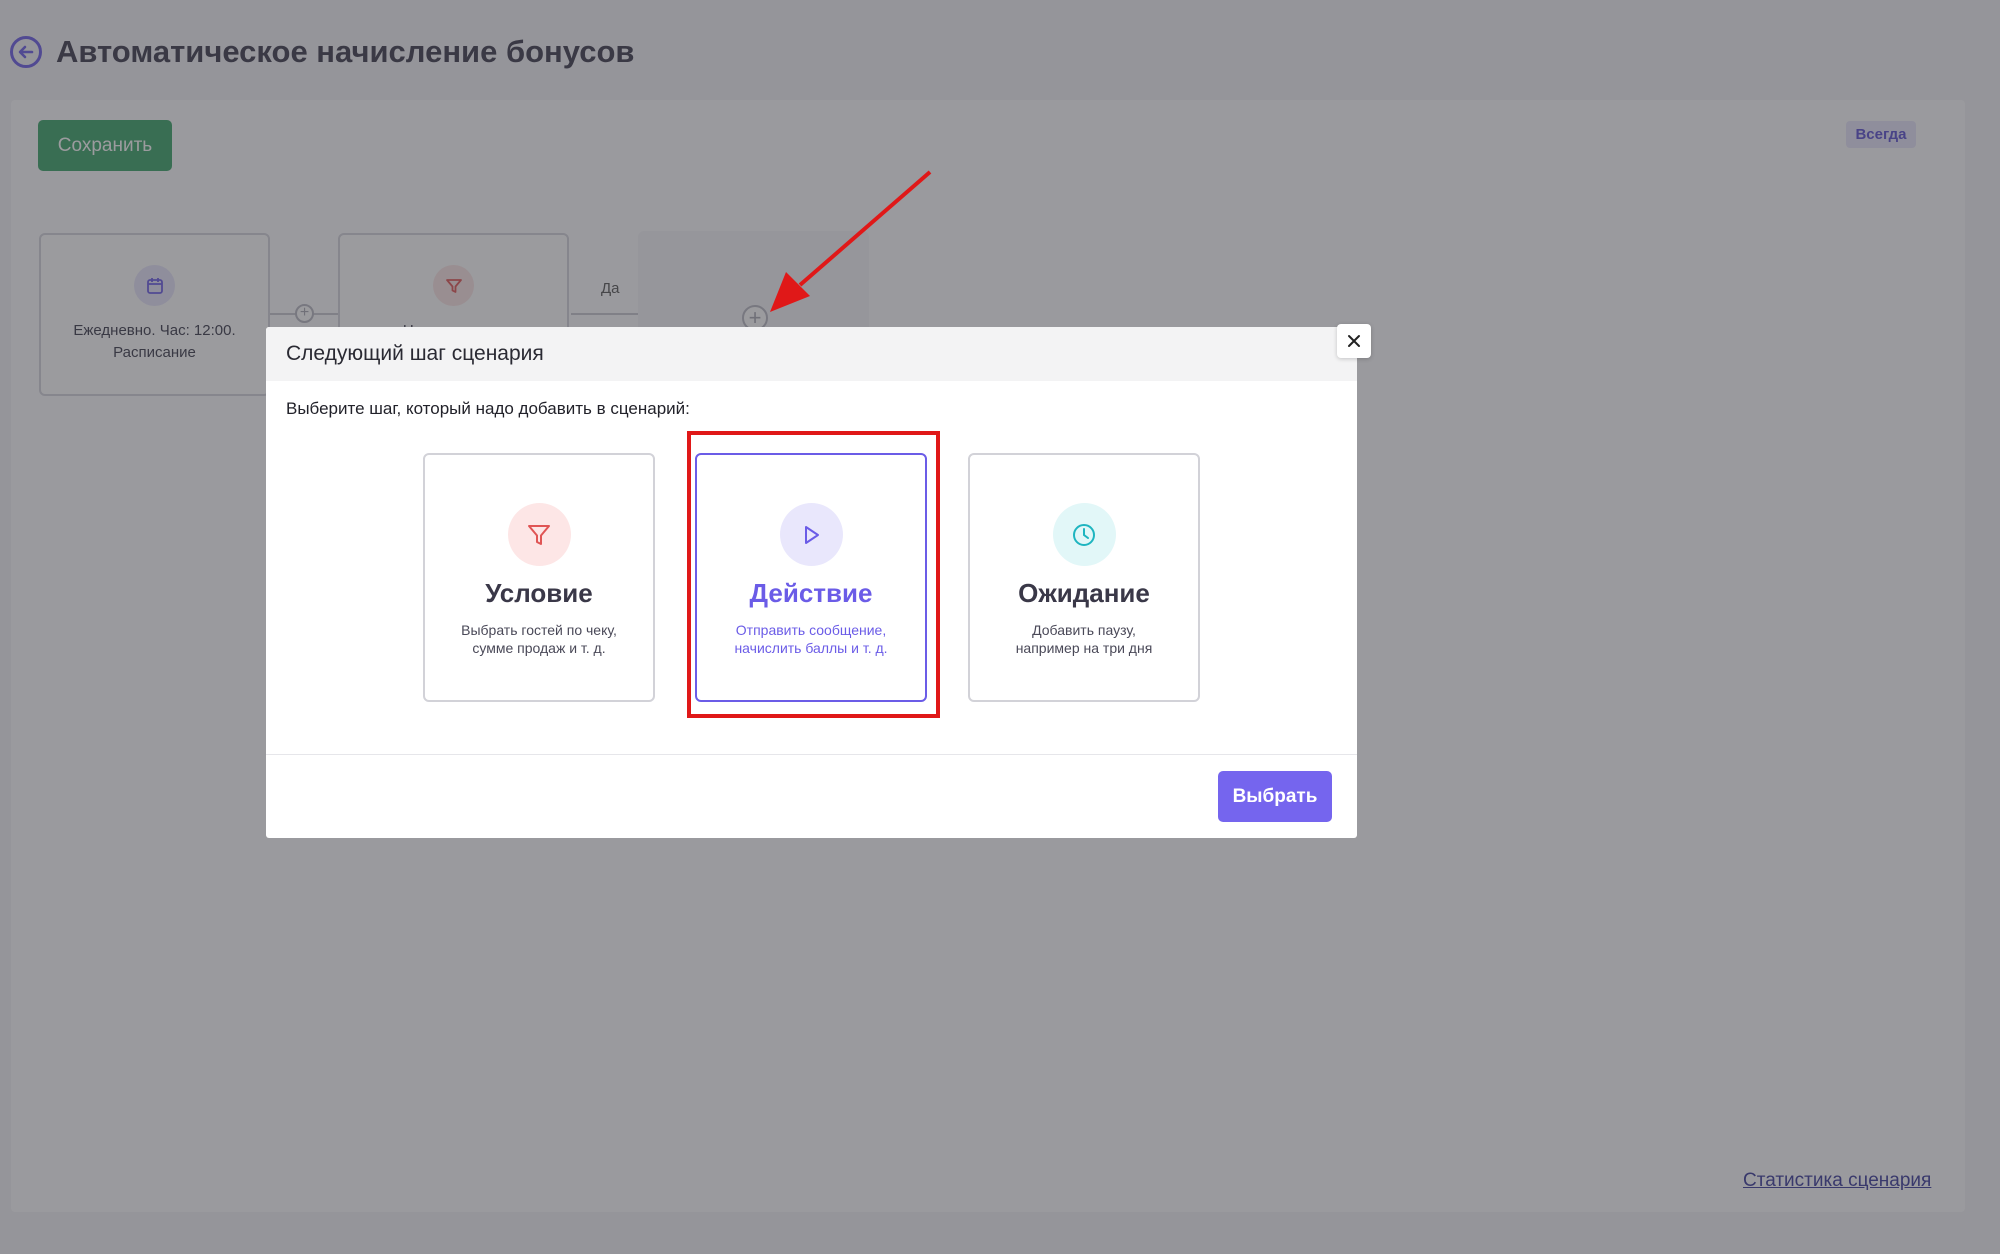  I want to click on option-title: Ожидание, so click(1084, 593).